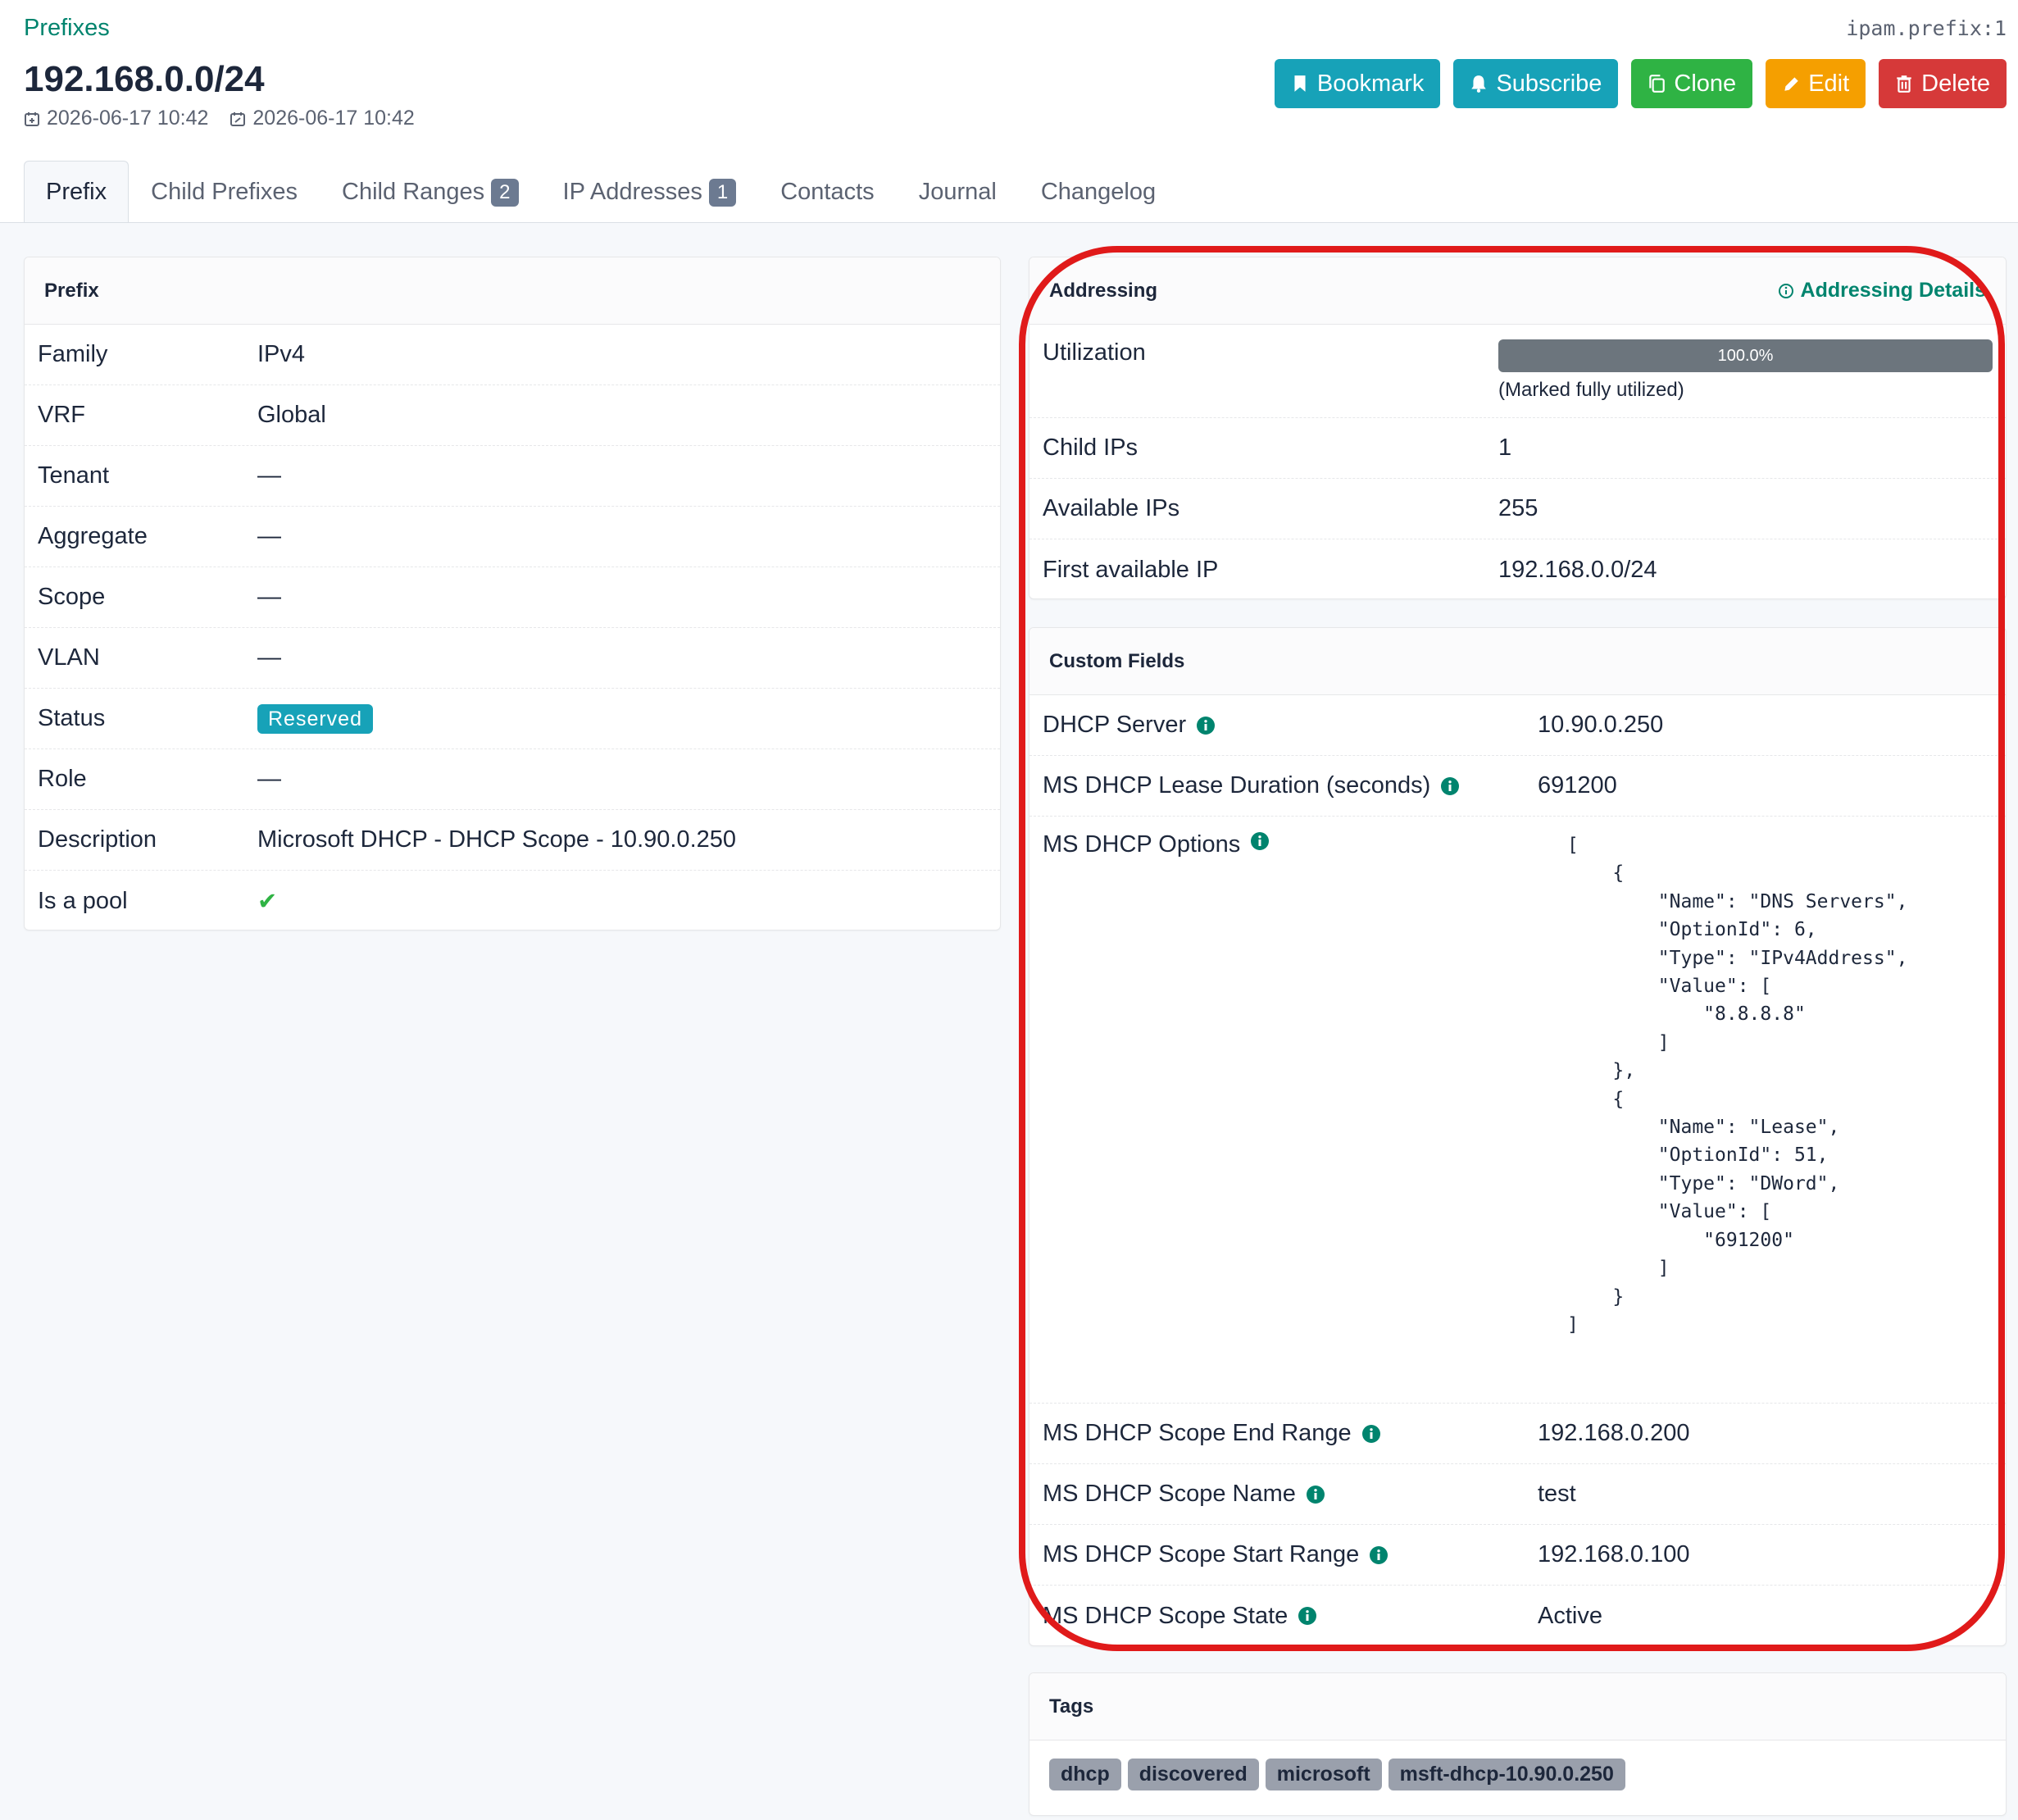 The image size is (2018, 1820). I want to click on attr-key: Scope, so click(72, 597).